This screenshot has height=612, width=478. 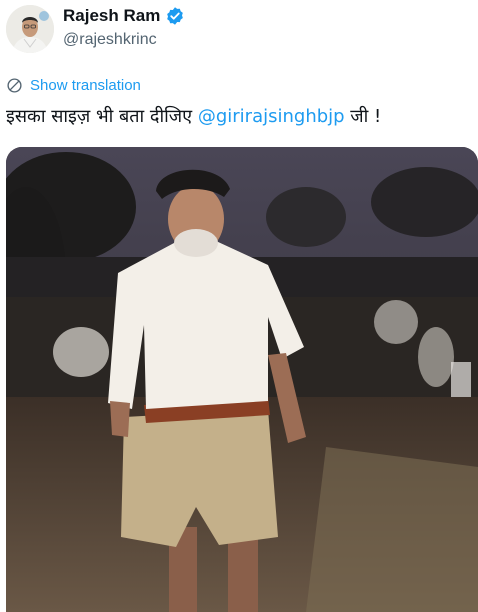 What do you see at coordinates (175, 16) in the screenshot?
I see `verified-badge-icon` at bounding box center [175, 16].